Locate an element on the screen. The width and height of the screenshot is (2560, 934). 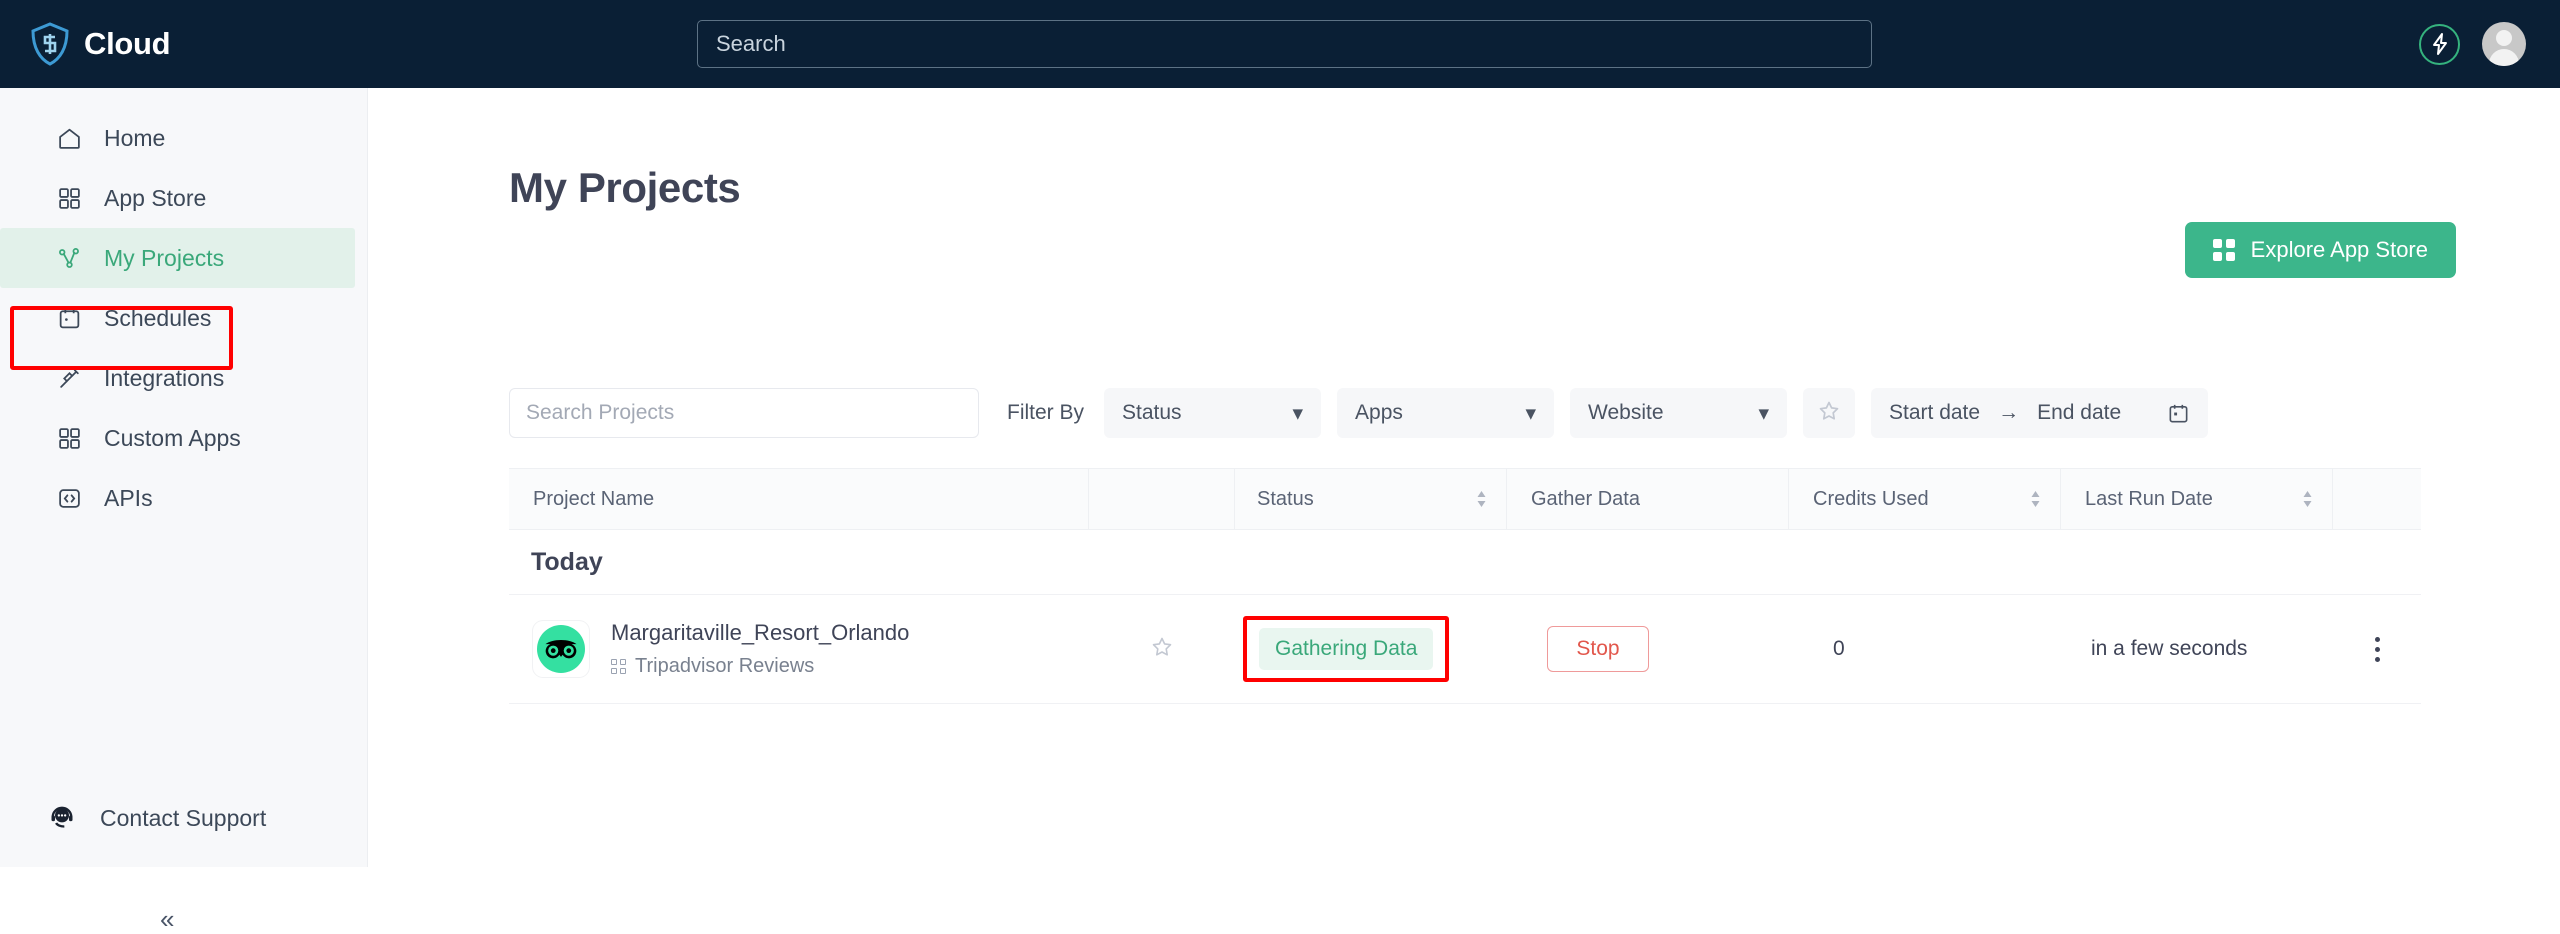
contact-support-label: Contact Support is located at coordinates (183, 817).